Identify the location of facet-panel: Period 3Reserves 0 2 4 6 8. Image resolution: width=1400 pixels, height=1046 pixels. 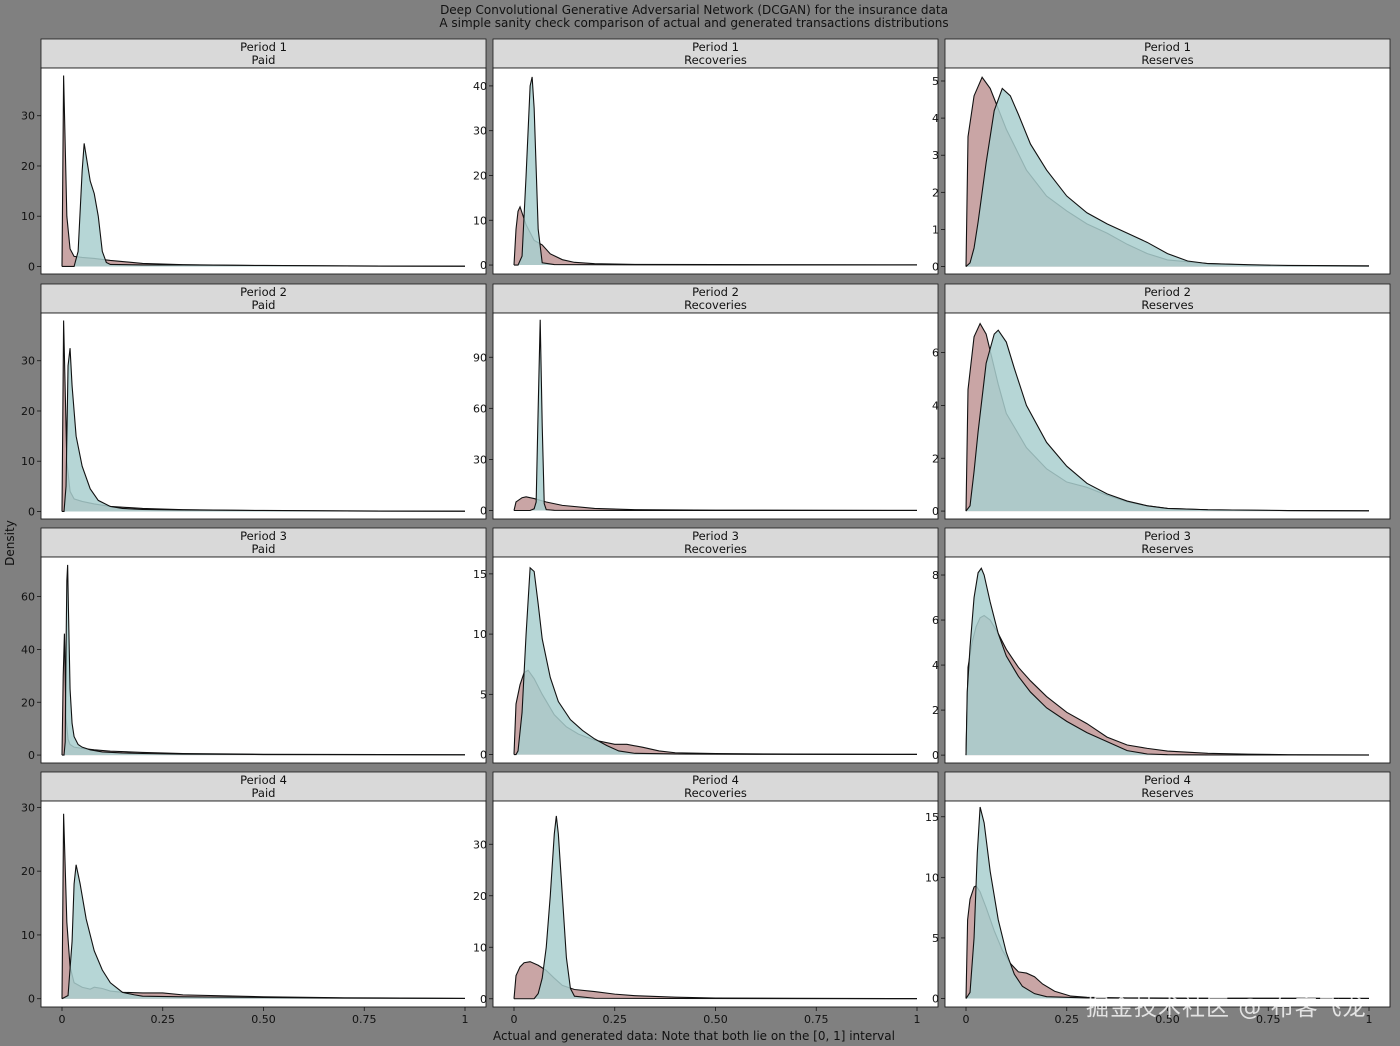
(1161, 645).